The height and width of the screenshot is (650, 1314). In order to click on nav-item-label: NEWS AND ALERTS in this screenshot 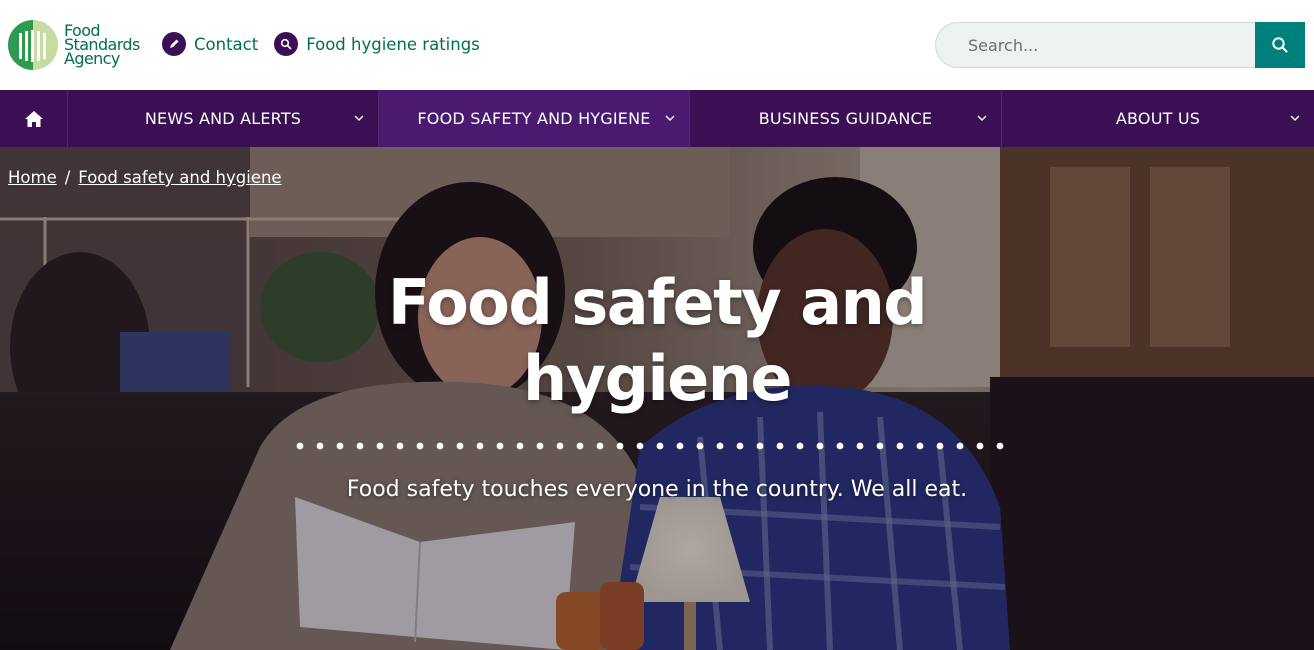, I will do `click(223, 118)`.